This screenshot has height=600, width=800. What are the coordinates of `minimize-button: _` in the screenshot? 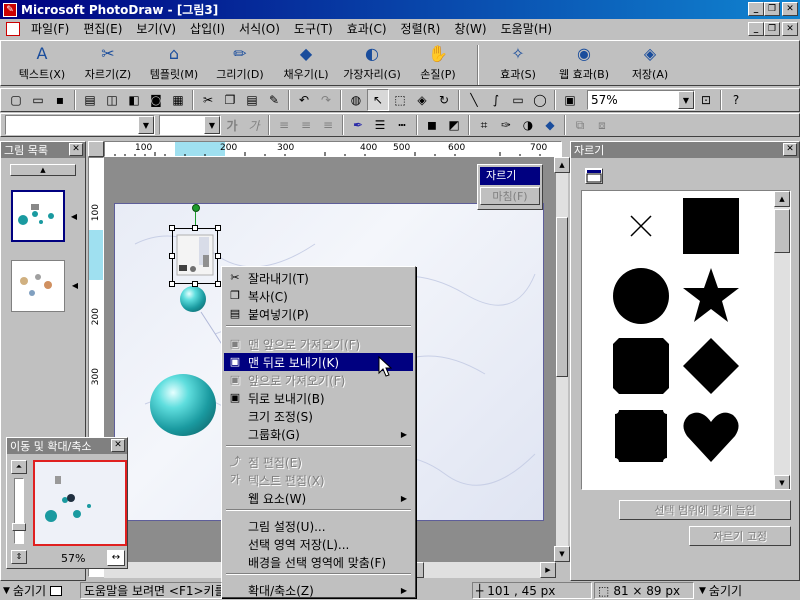 It's located at (756, 9).